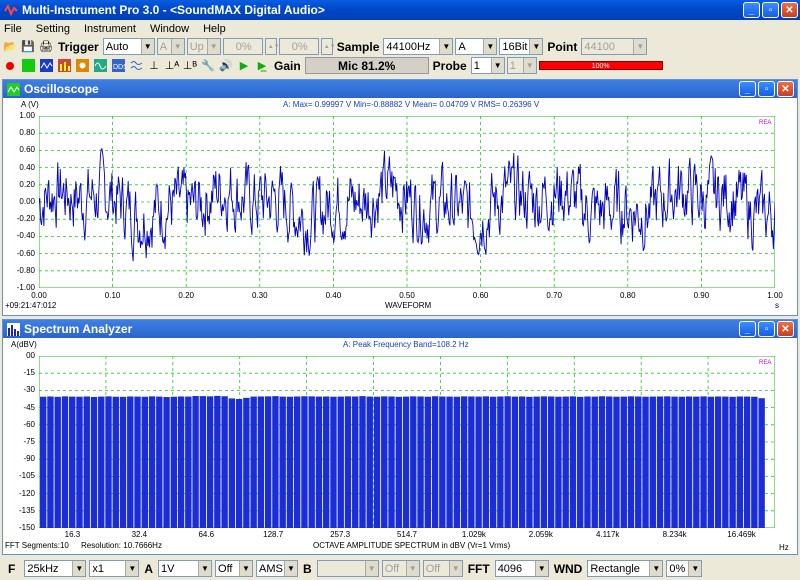  Describe the element at coordinates (785, 89) in the screenshot. I see `osc-close-button: ✕` at that location.